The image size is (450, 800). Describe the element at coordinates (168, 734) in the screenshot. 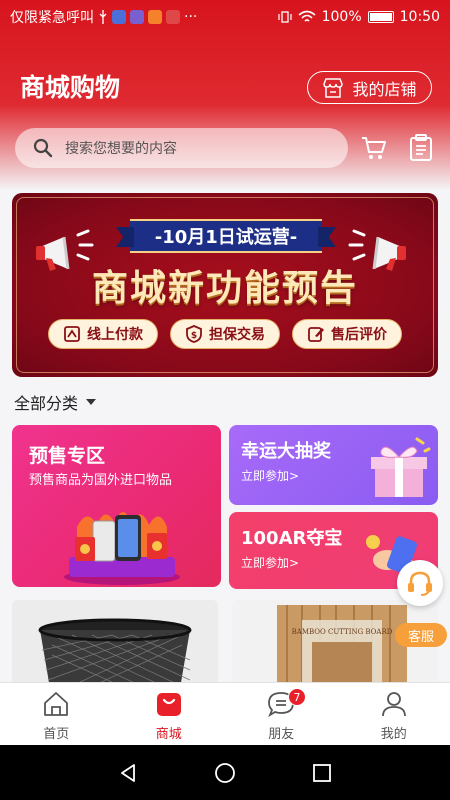

I see `tab-label: 商城` at that location.